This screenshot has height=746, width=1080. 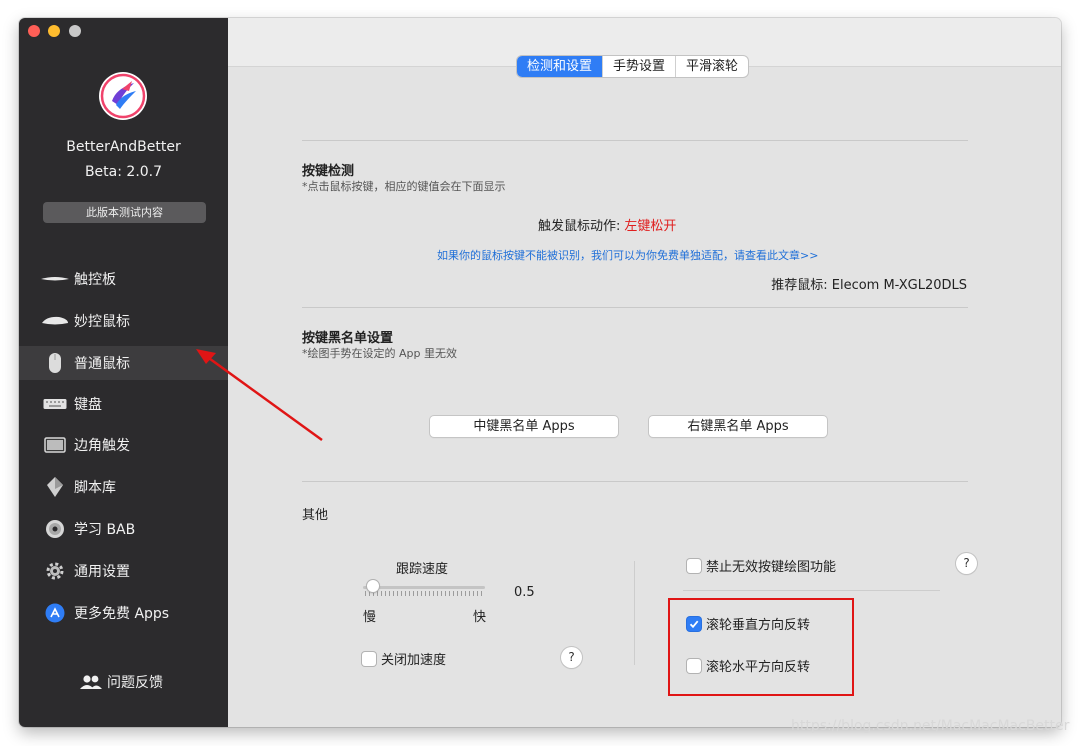 I want to click on annotation-arrow-icon, so click(x=259, y=395).